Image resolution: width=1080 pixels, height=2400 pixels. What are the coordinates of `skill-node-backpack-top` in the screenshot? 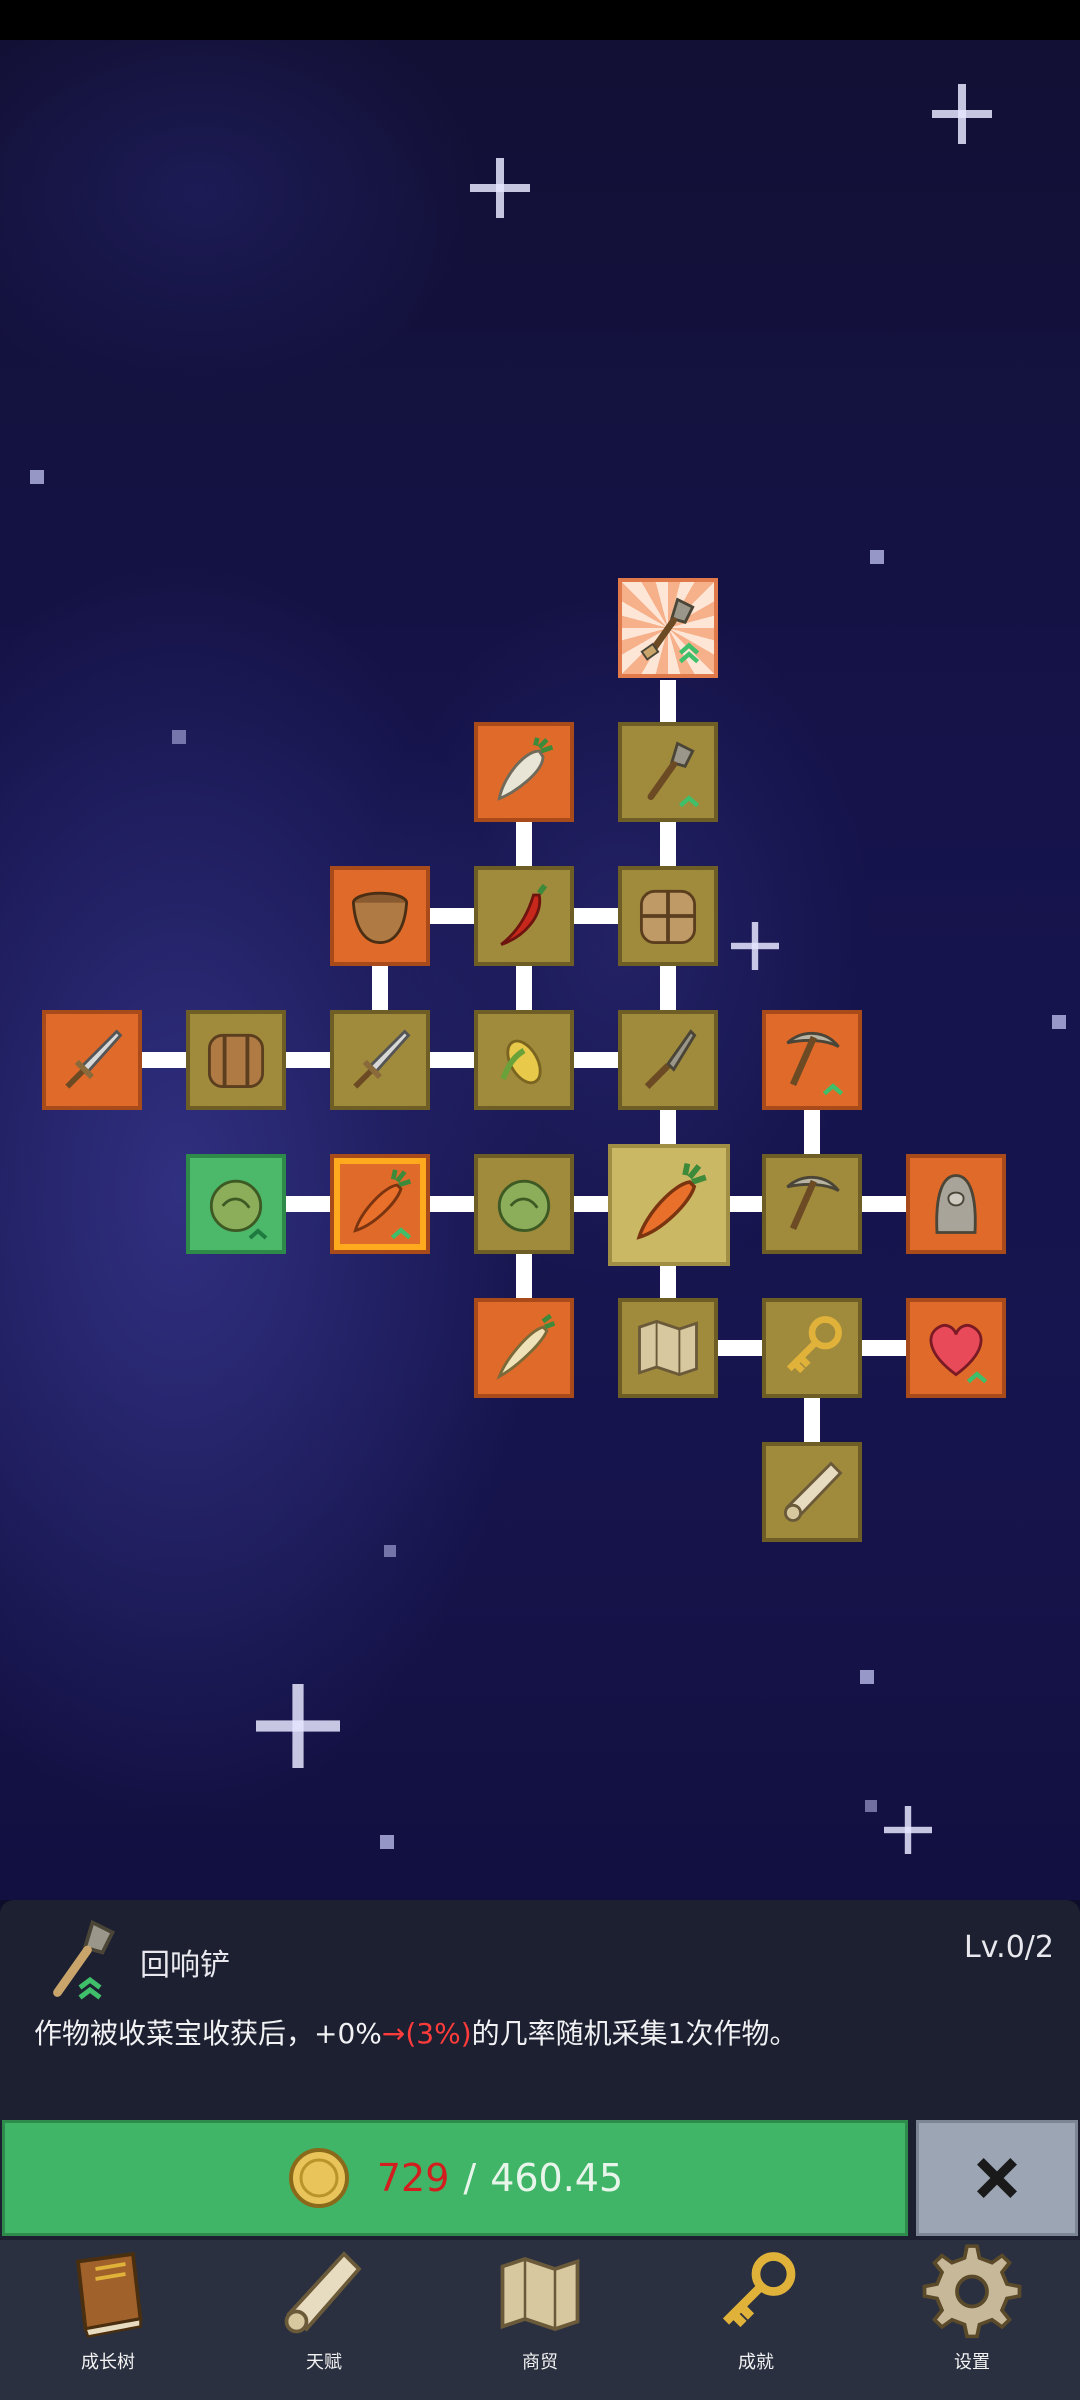 It's located at (668, 916).